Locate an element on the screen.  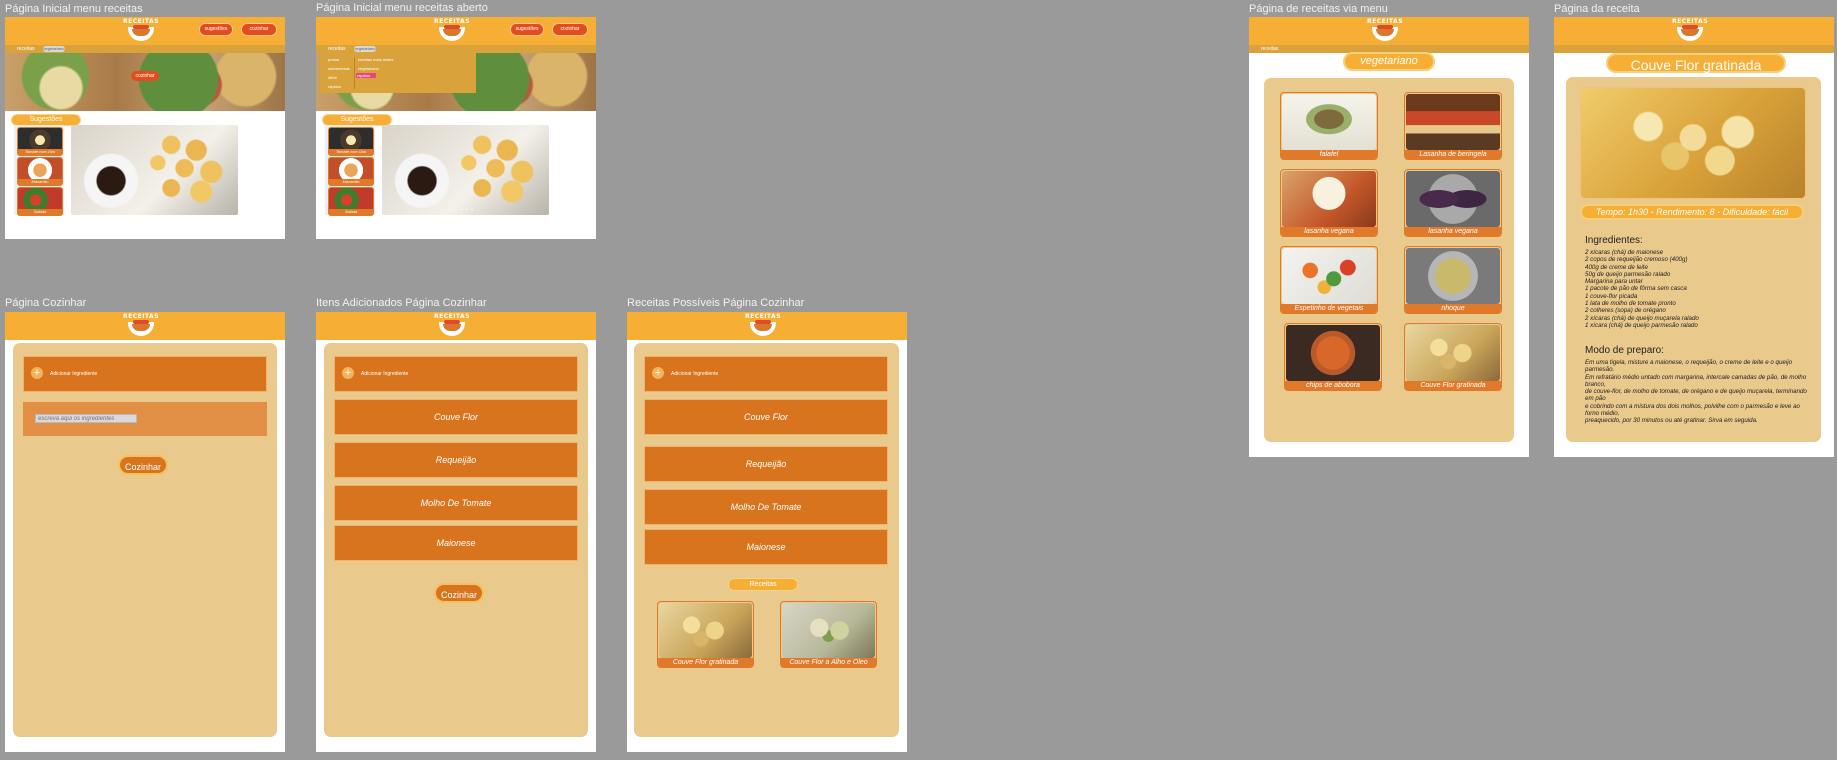
frame-label-inicial-aberto: Página Inicial menu receitas aberto is located at coordinates (402, 8).